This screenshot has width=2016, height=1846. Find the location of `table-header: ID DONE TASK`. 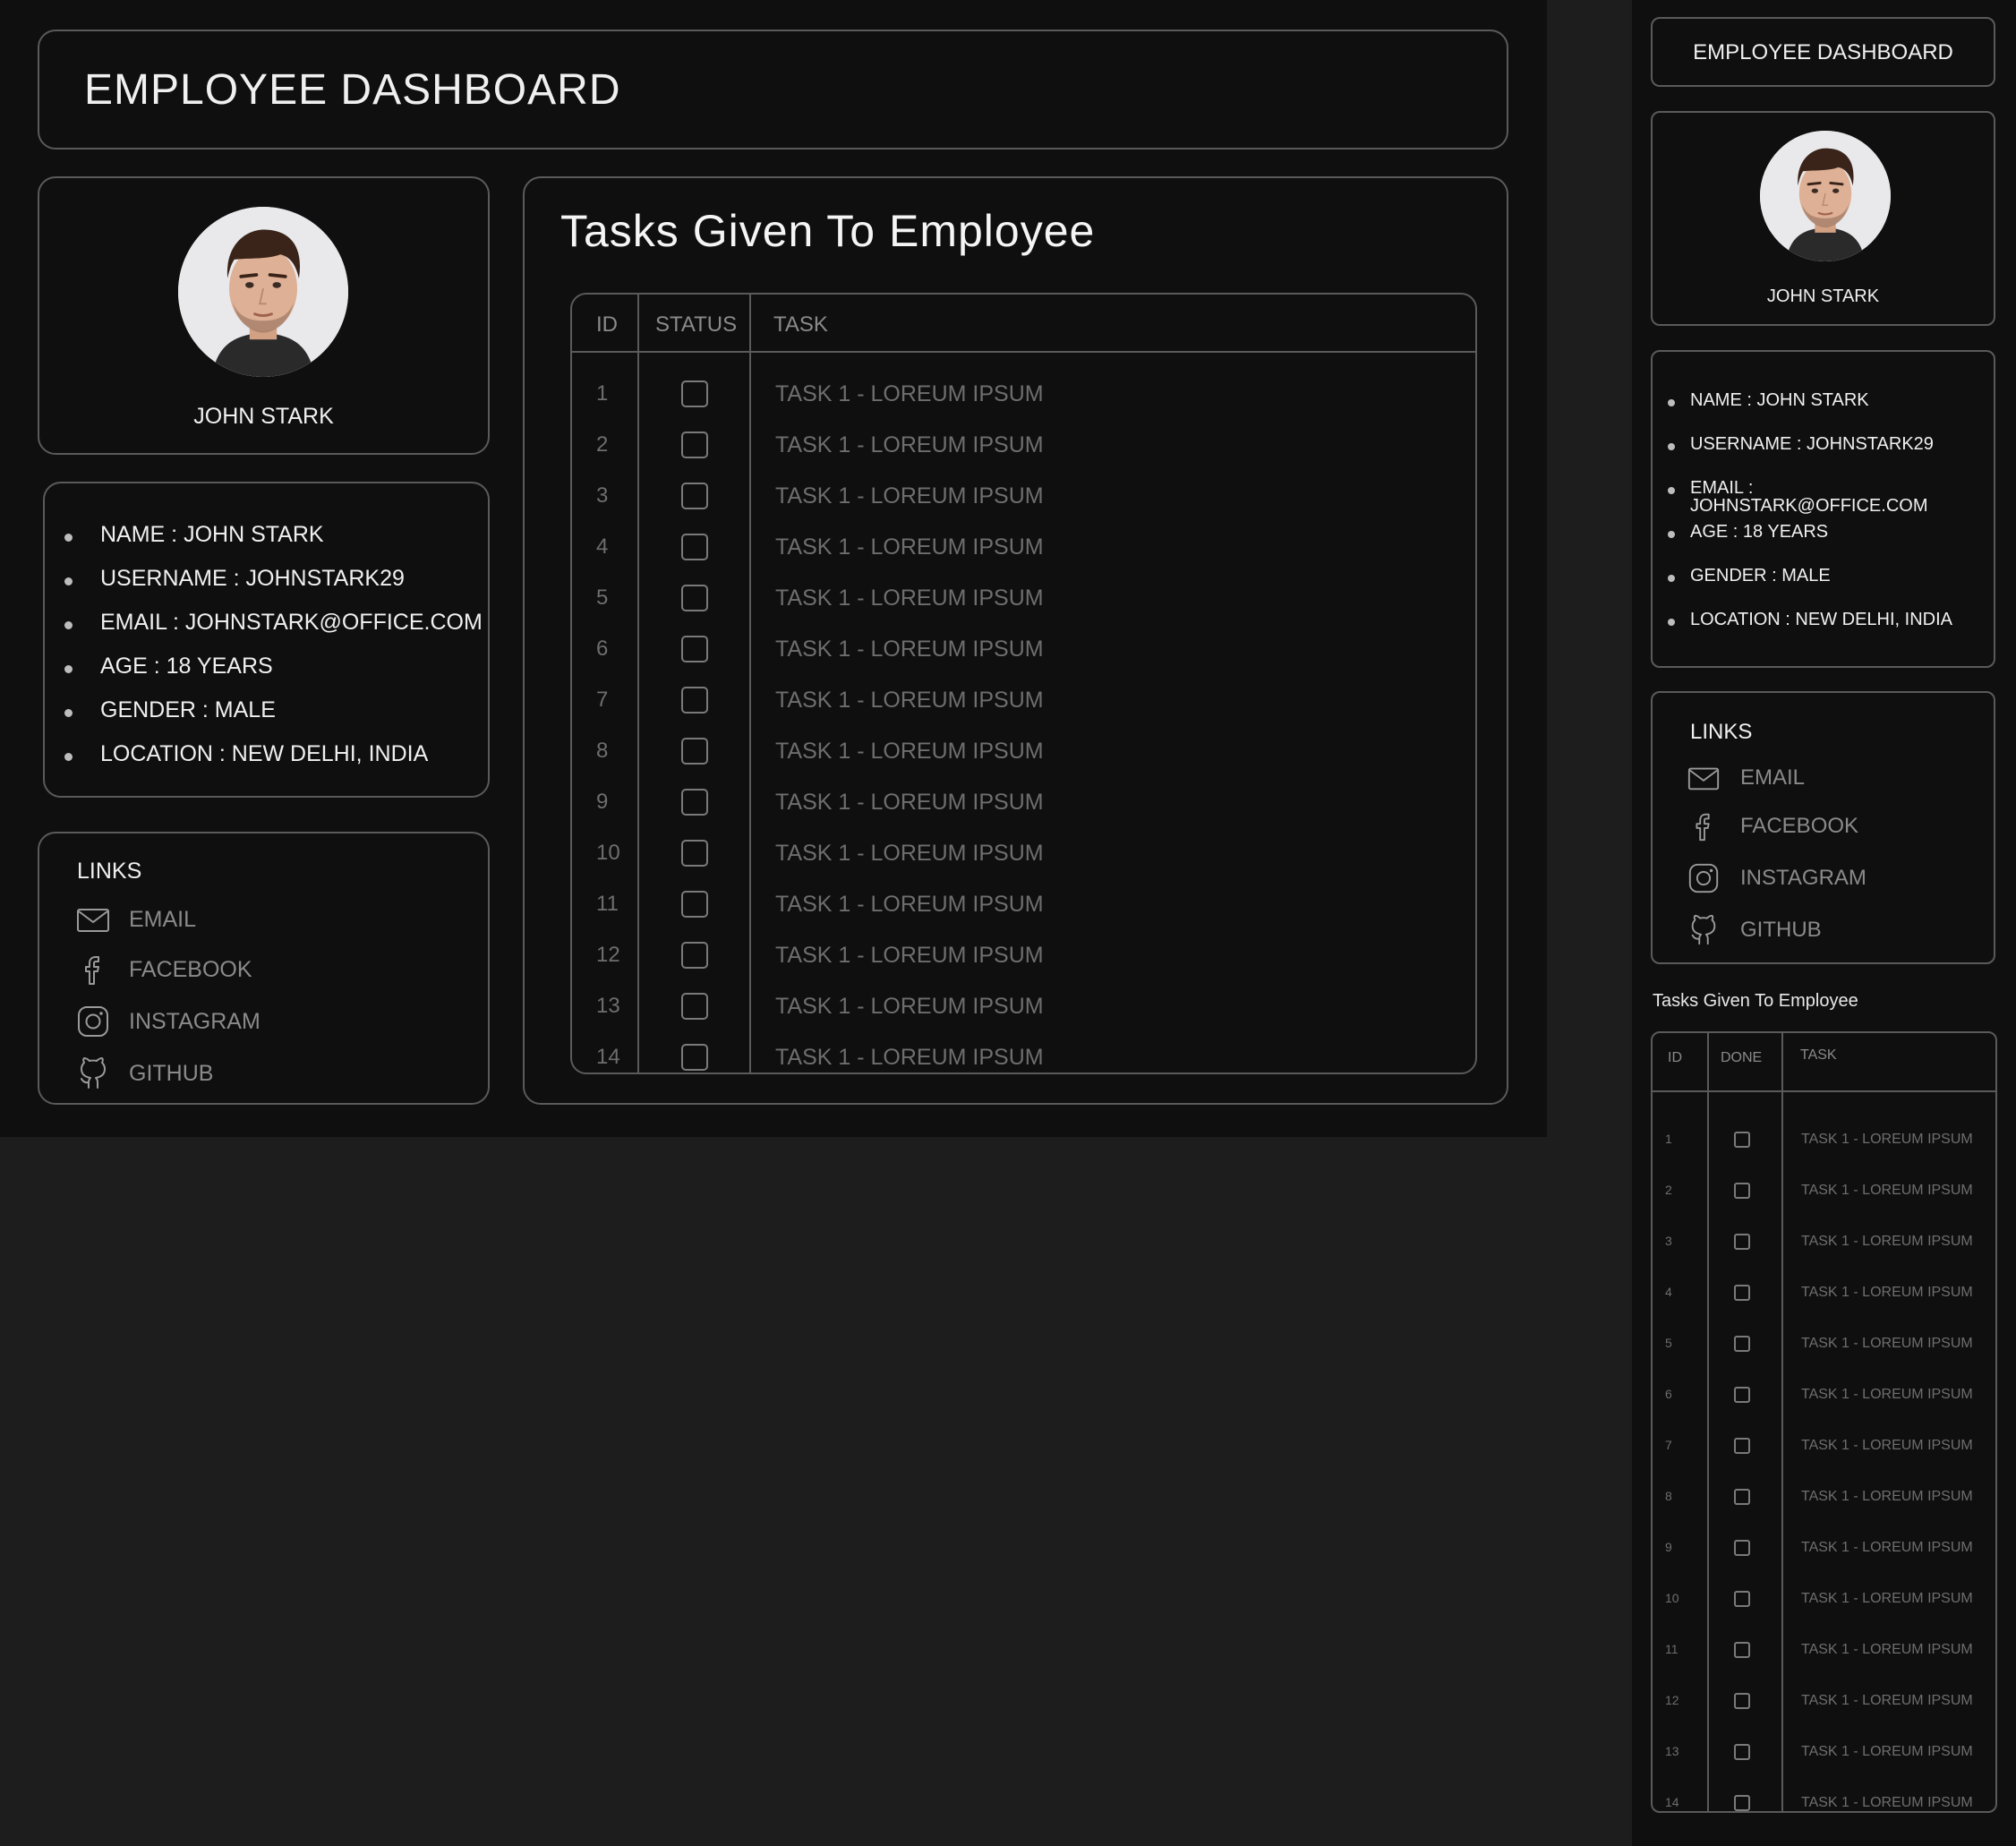

table-header: ID DONE TASK is located at coordinates (1824, 1063).